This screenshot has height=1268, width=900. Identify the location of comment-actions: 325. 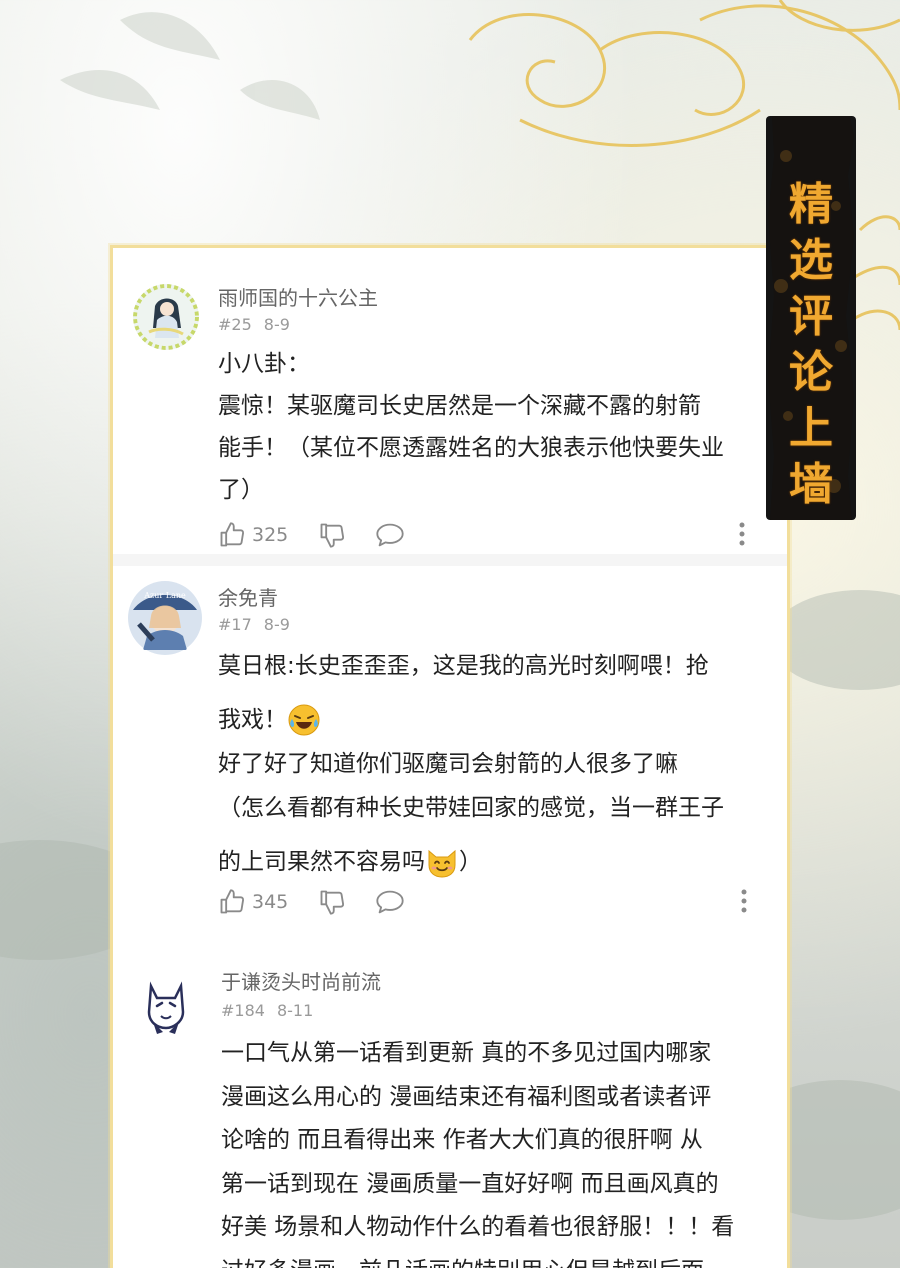
(488, 536).